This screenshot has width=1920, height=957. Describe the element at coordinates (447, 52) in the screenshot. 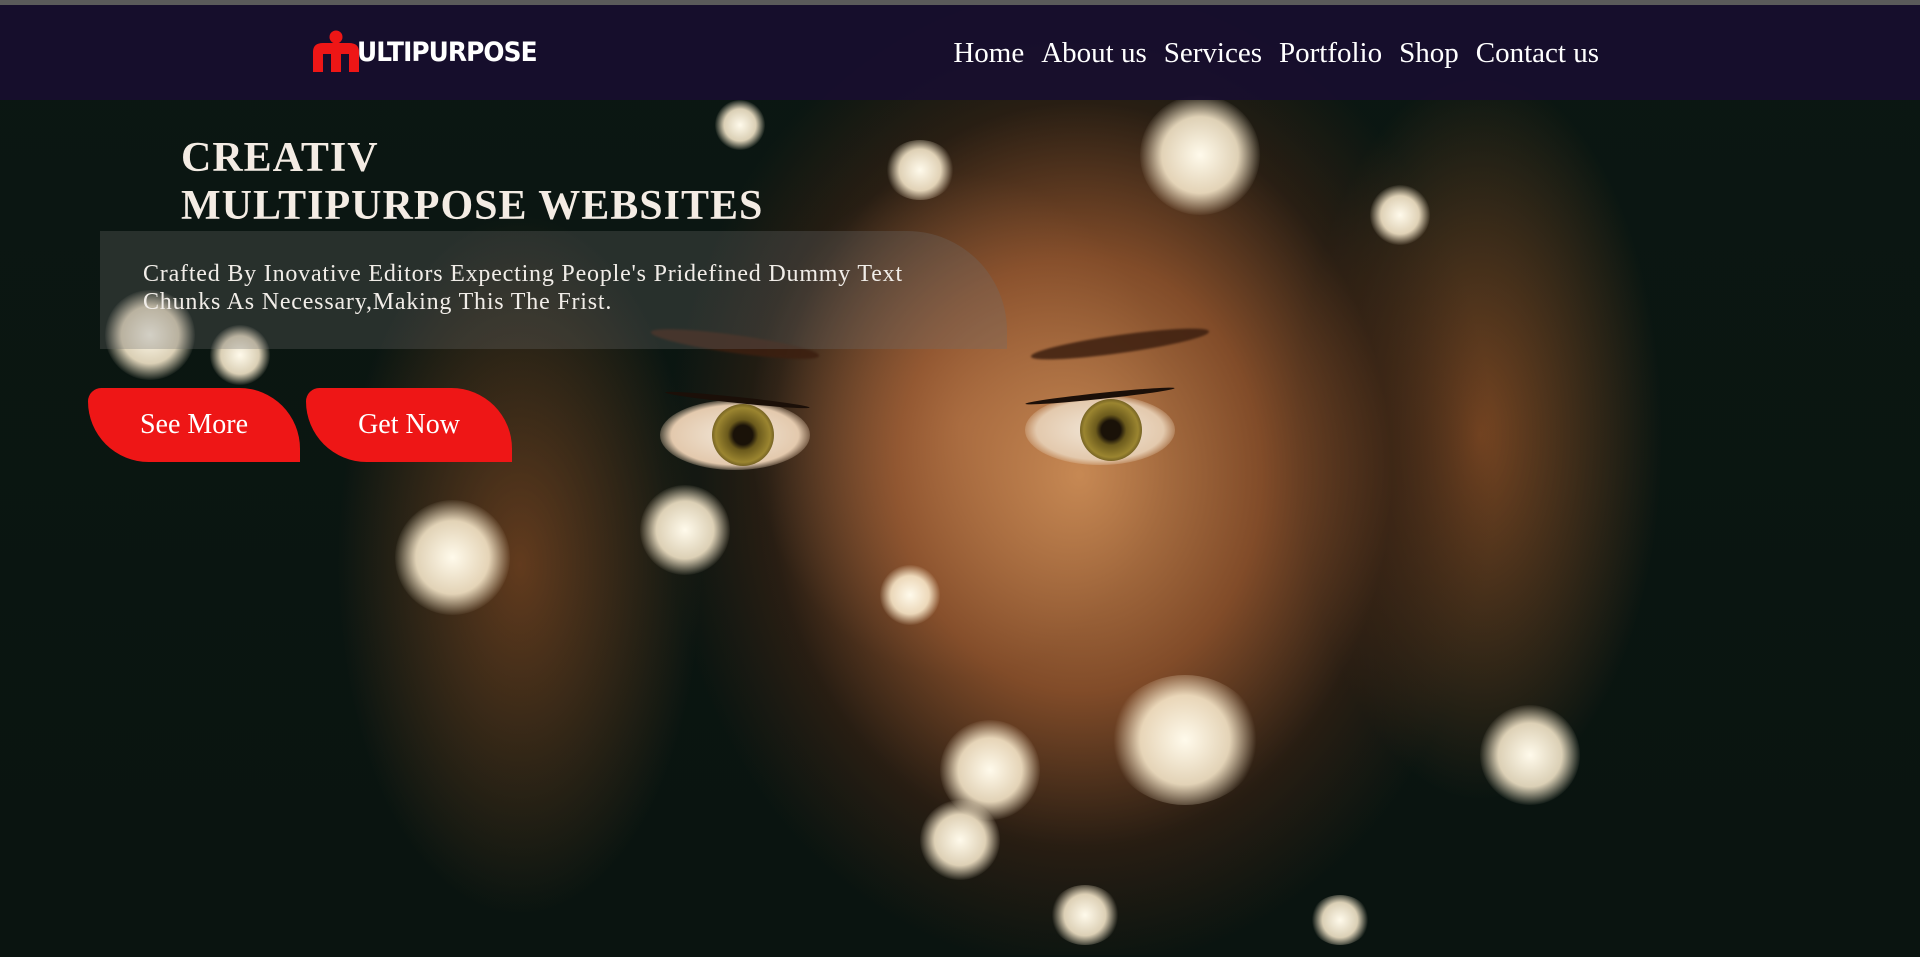

I see `logo-text: ULTIPURPOSE` at that location.